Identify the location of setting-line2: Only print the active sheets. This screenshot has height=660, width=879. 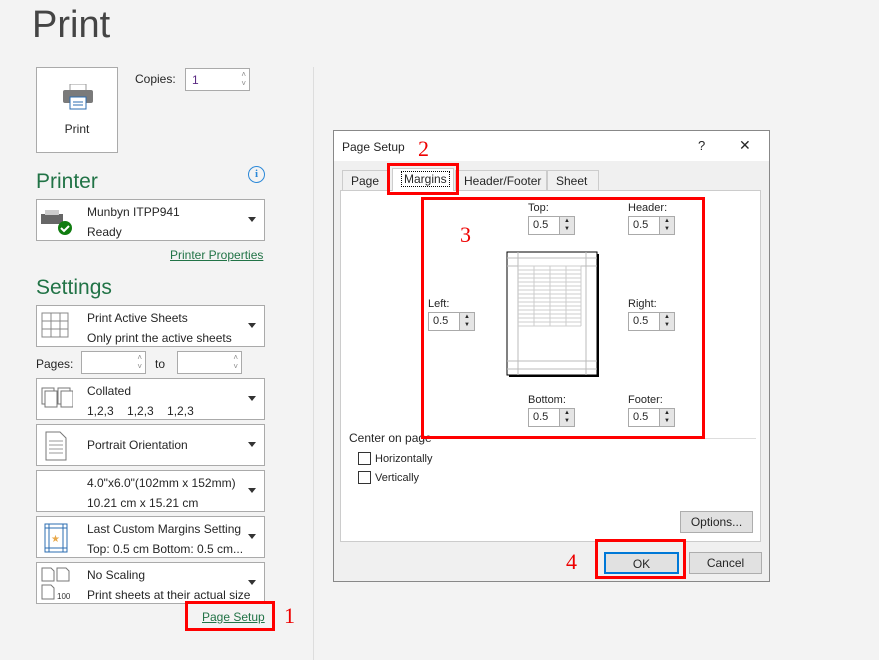
(159, 338).